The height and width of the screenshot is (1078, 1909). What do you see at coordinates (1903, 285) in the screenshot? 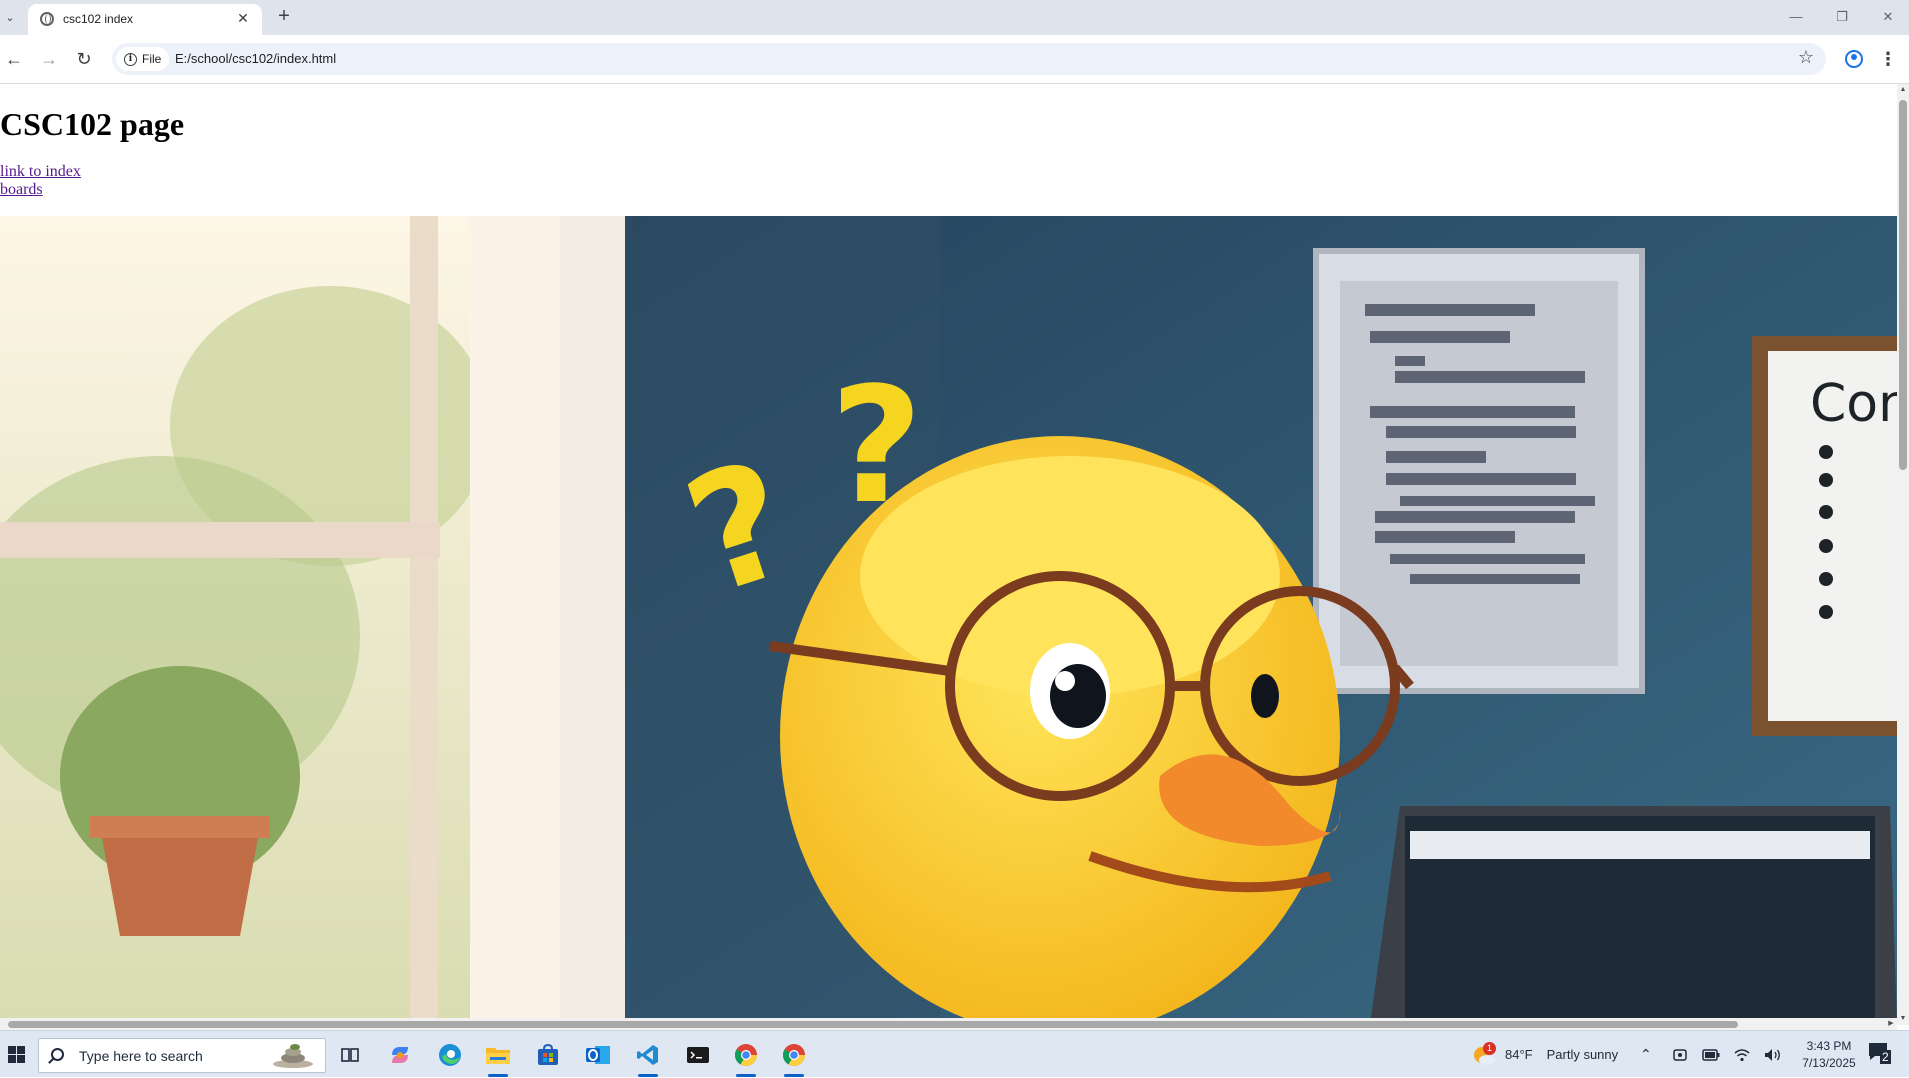
I see `vertical-scrollbar-thumb` at bounding box center [1903, 285].